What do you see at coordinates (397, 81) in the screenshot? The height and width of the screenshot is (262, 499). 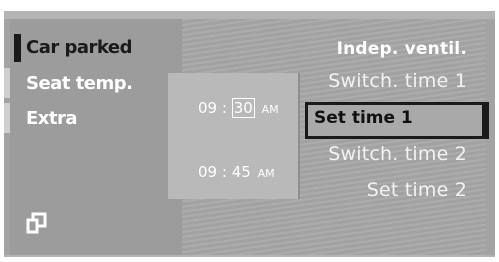 I see `menu-item-switch-time-1: Switch. time 1` at bounding box center [397, 81].